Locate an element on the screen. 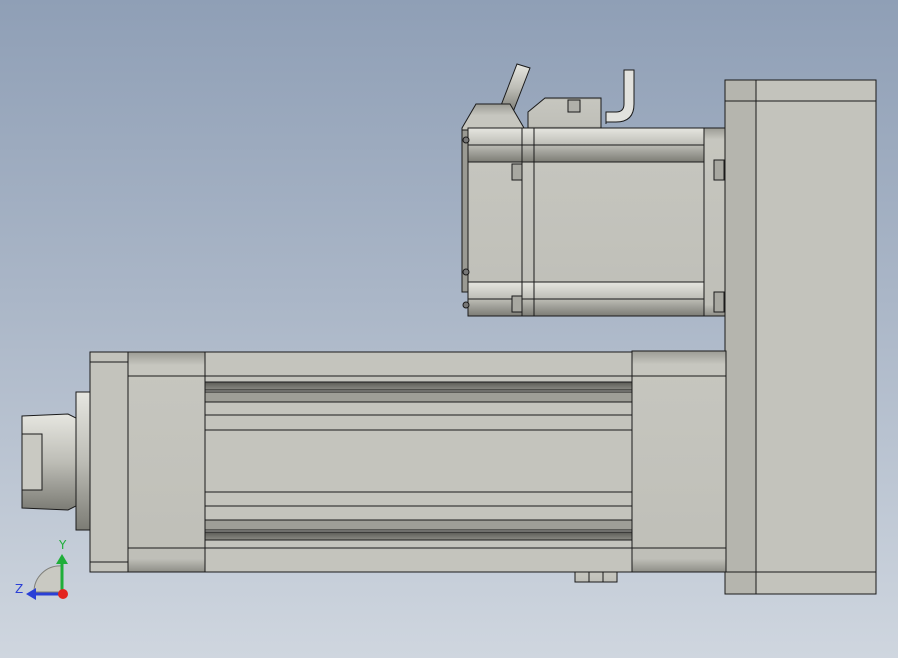 The height and width of the screenshot is (658, 898). triad-z-arrowhead is located at coordinates (31, 594).